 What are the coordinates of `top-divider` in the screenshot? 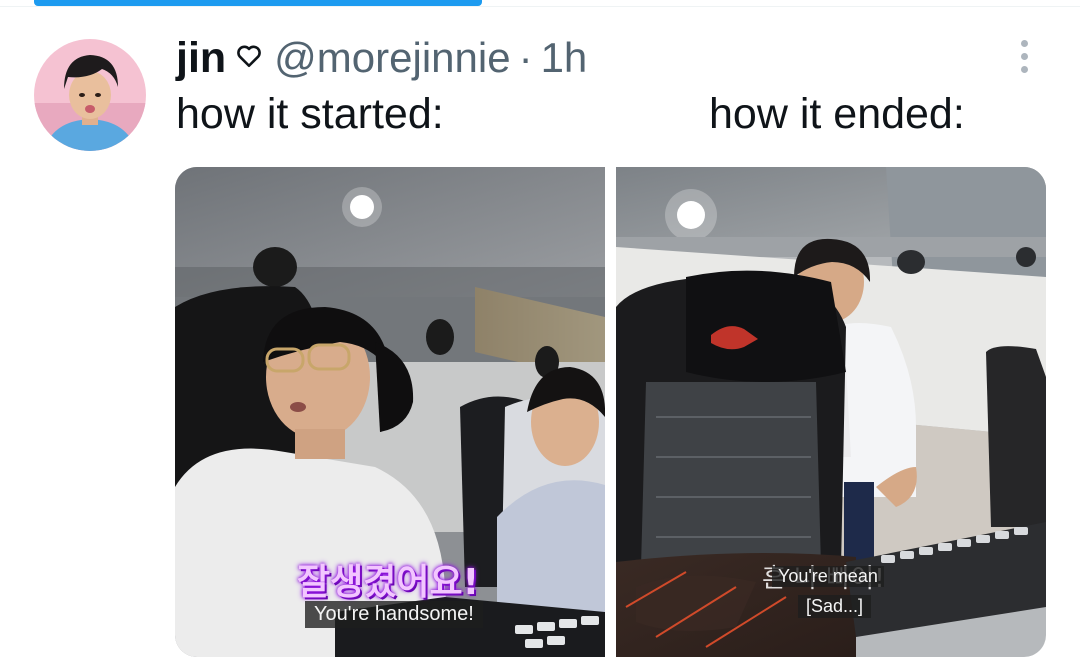 It's located at (540, 6).